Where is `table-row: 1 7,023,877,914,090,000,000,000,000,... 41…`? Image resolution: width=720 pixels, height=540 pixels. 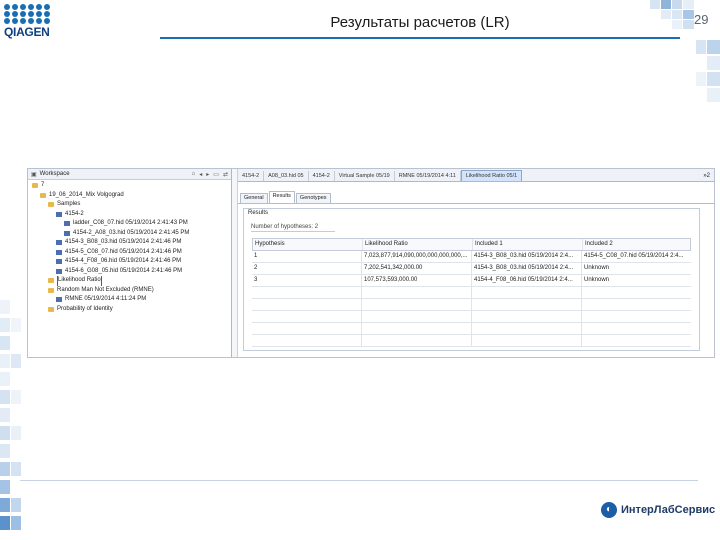
table-row: 1 7,023,877,914,090,000,000,000,000,... 41… is located at coordinates (471, 257).